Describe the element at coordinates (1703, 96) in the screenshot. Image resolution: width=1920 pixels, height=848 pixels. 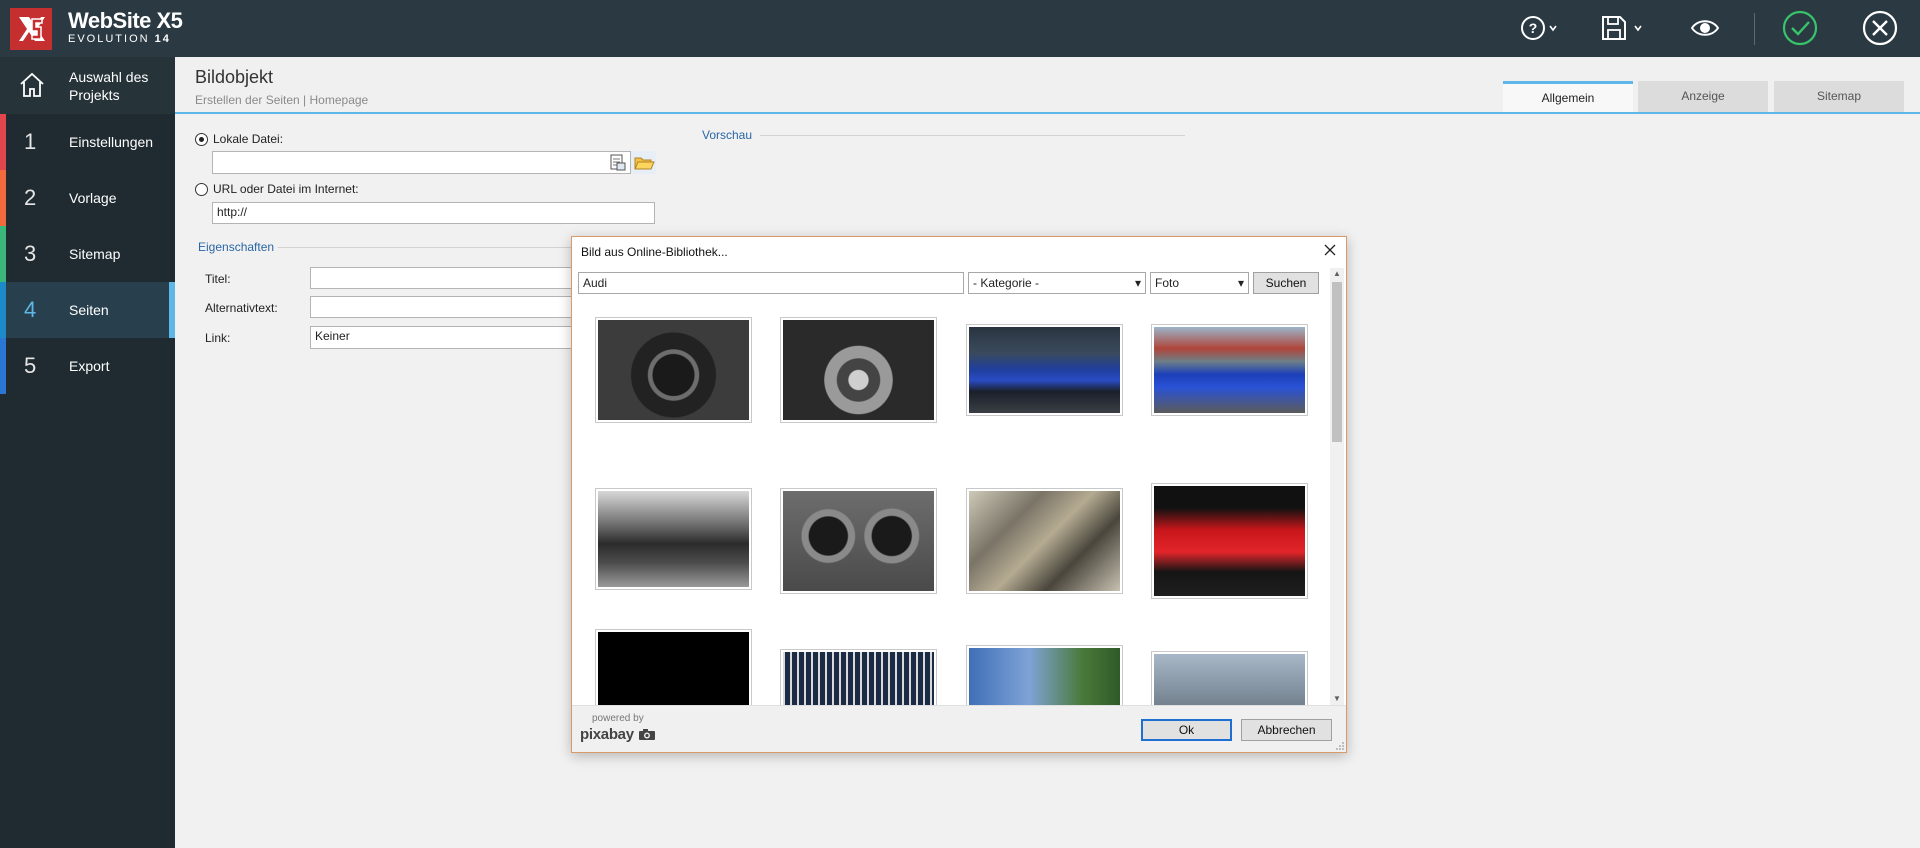
I see `tab-anzeige: Anzeige` at that location.